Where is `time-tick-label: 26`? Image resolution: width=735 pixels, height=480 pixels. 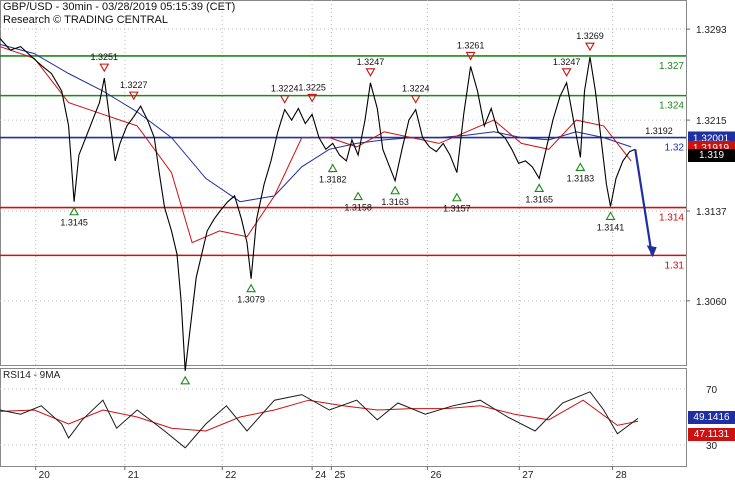 time-tick-label: 26 is located at coordinates (436, 475).